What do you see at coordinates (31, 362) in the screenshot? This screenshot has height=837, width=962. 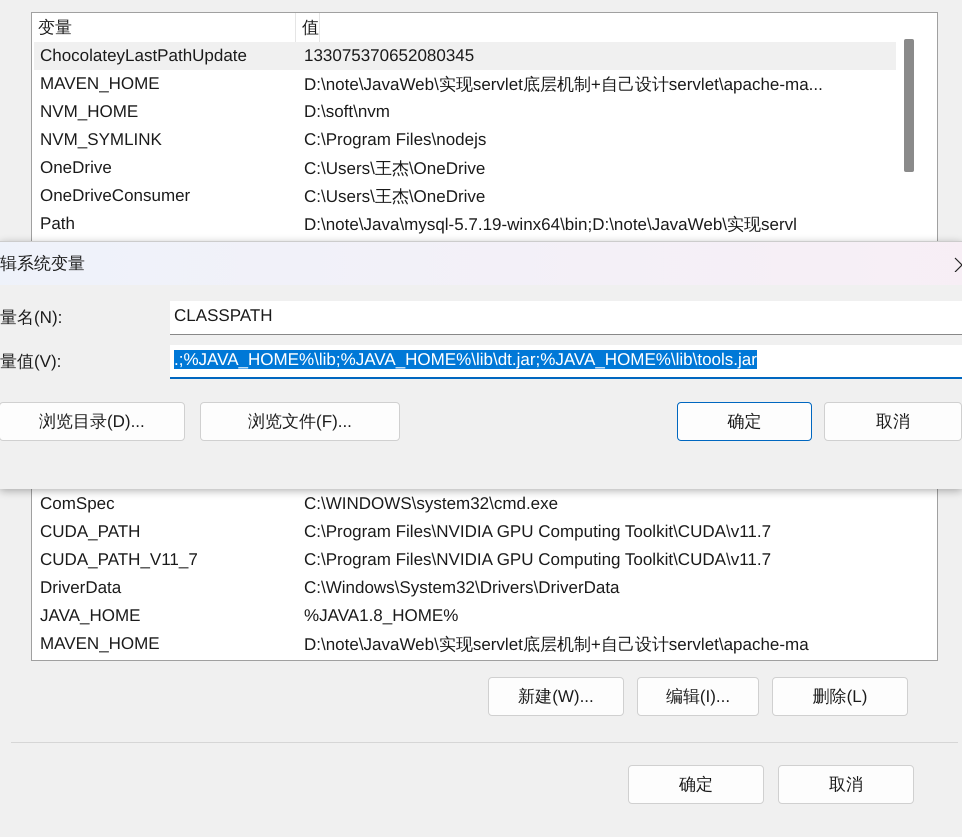 I see `field-label: 量值(V):` at bounding box center [31, 362].